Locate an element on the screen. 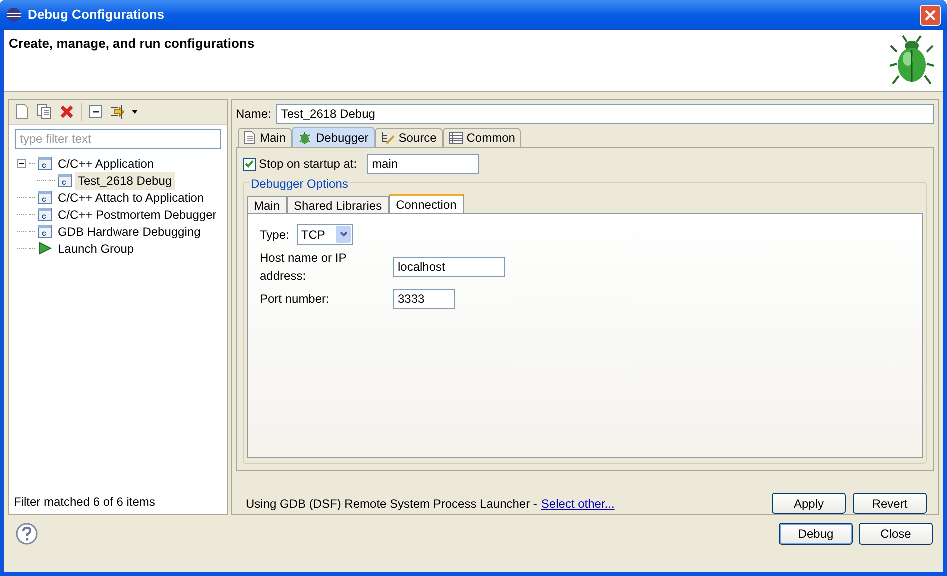 The height and width of the screenshot is (576, 947). tab: Shared Libraries is located at coordinates (338, 204).